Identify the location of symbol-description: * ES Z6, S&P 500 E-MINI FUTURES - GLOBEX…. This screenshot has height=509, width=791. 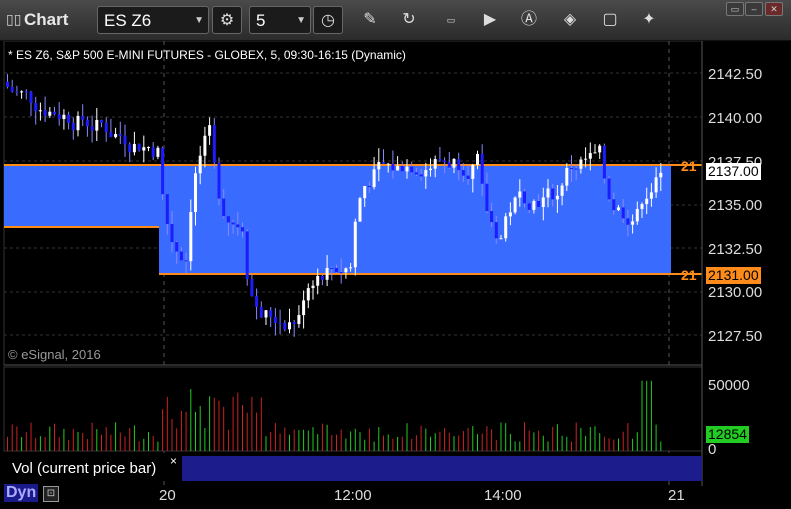
(207, 55).